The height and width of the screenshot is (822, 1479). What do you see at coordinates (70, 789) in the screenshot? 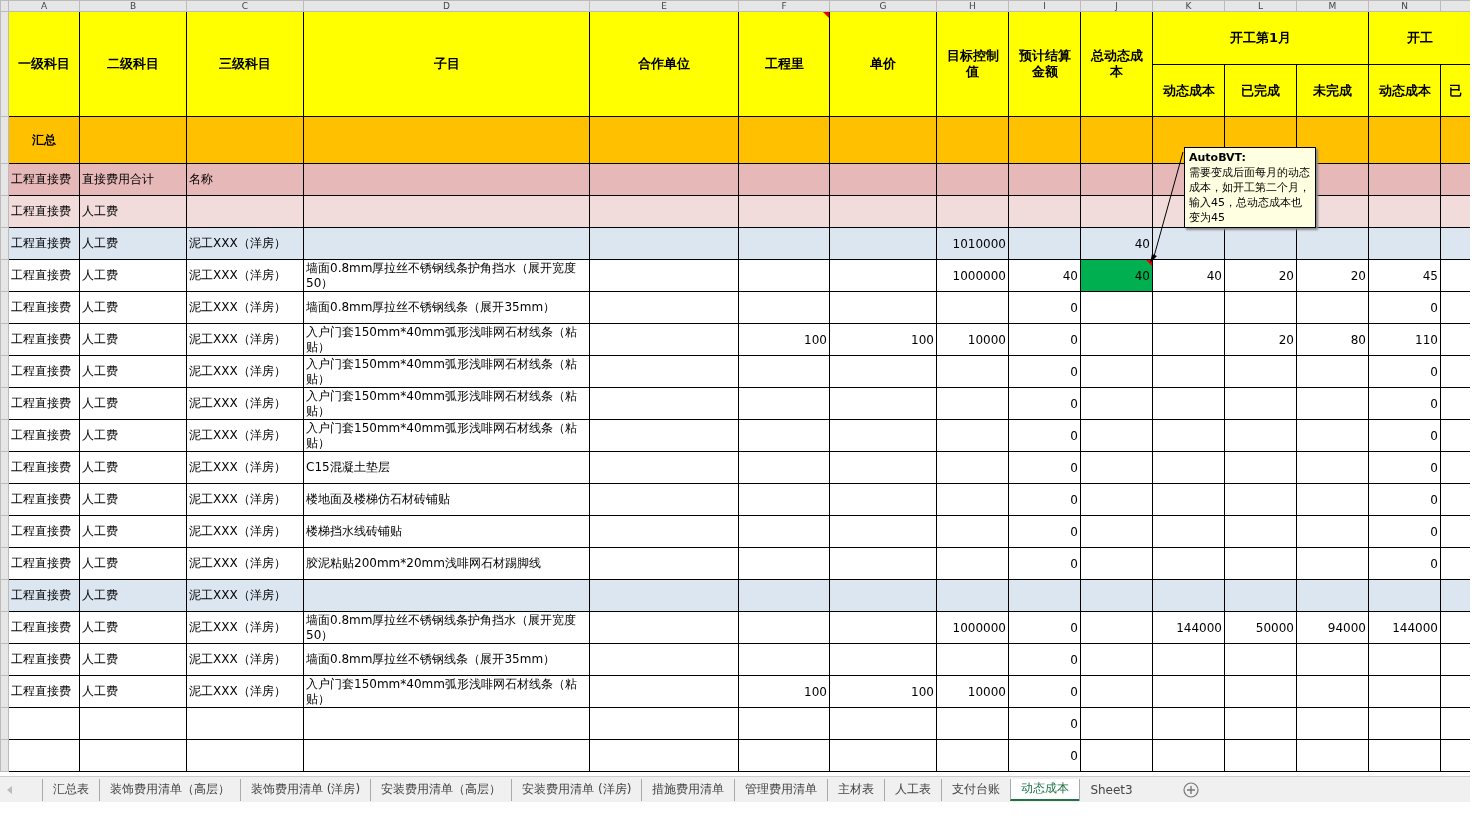
I see `sheet-tab: 汇总表` at bounding box center [70, 789].